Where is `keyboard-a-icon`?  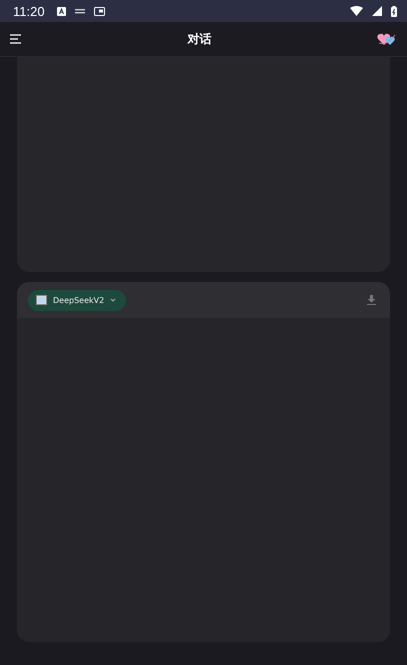
keyboard-a-icon is located at coordinates (61, 11).